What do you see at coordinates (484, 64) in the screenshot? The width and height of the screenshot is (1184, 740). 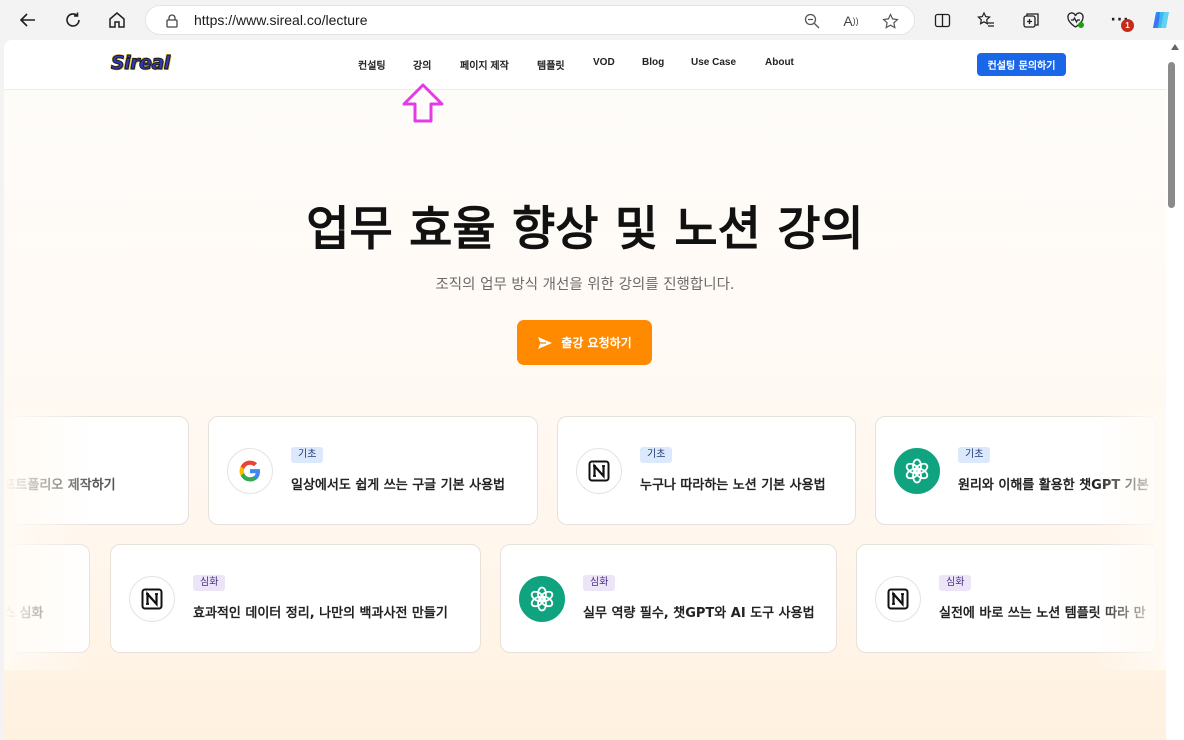 I see `nav-page-production: 페이지 제작` at bounding box center [484, 64].